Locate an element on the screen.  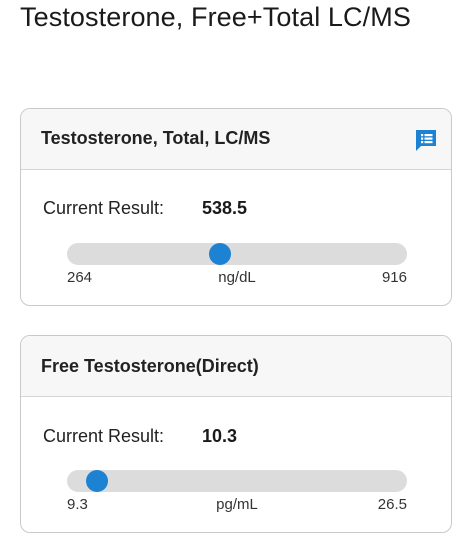
card-header: Testosterone, Total, LC/MS is located at coordinates (236, 139).